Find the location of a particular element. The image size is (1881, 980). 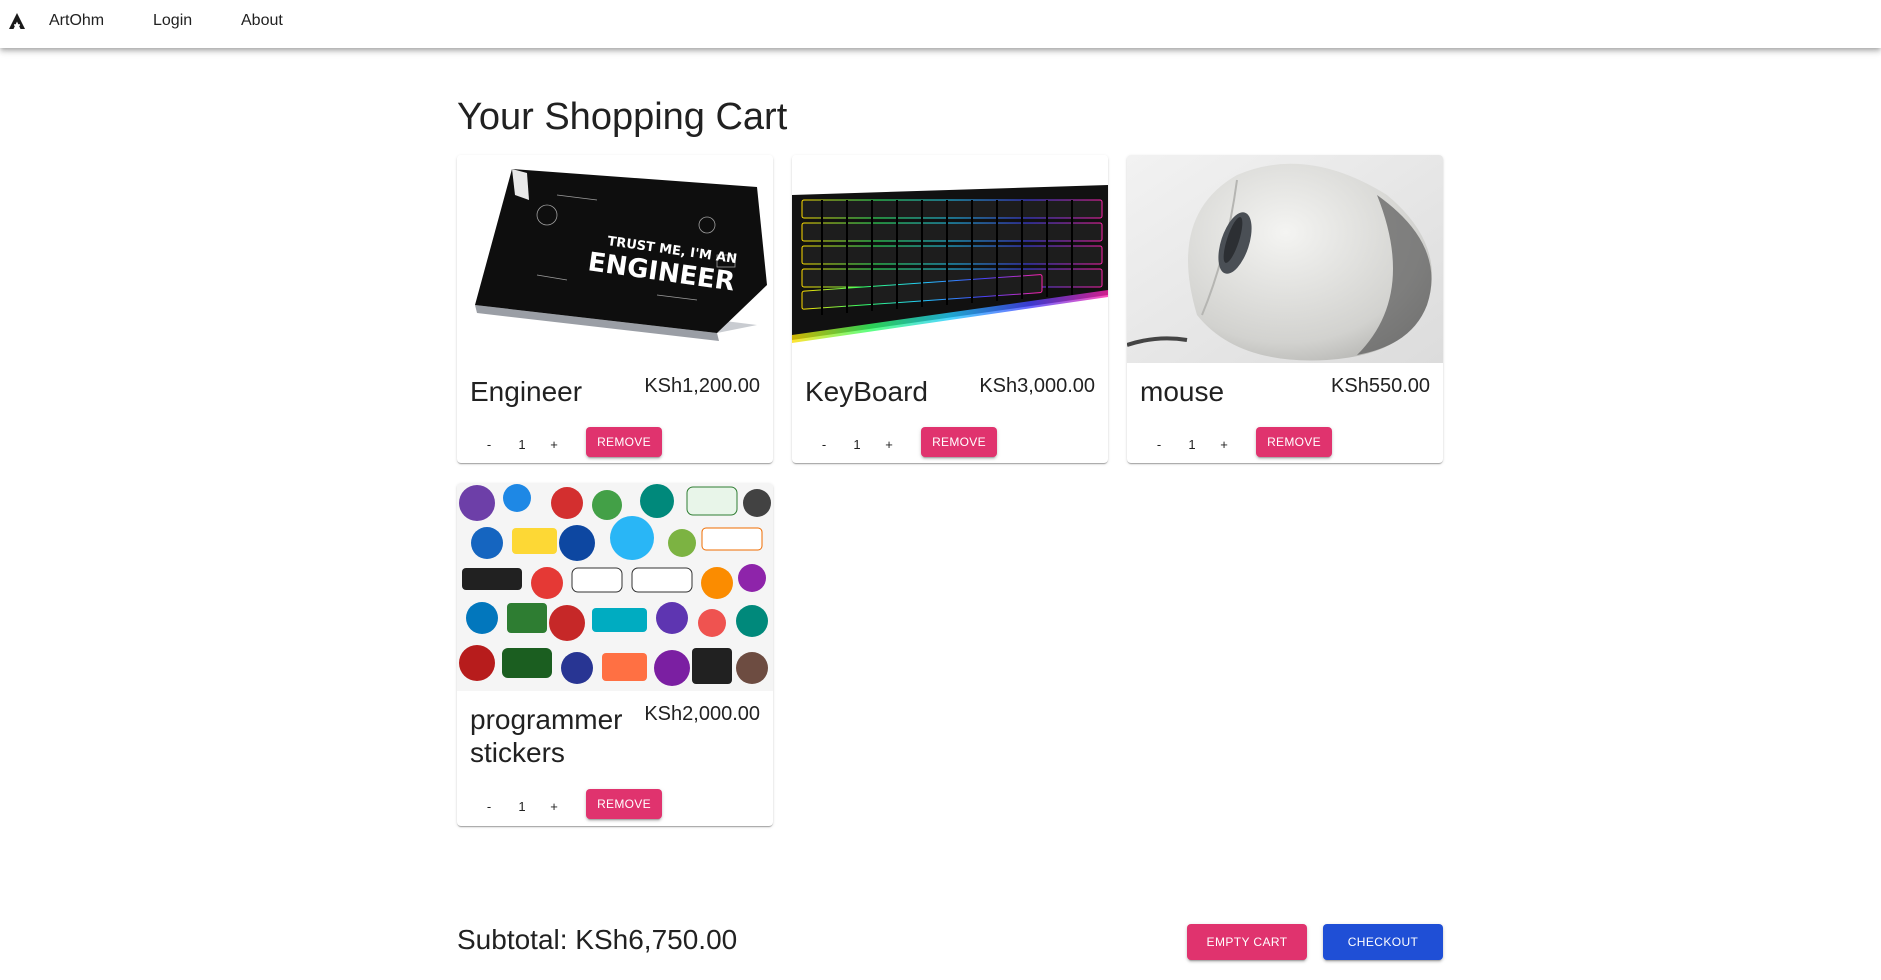

item-price: KSh2,000.00 is located at coordinates (702, 714).